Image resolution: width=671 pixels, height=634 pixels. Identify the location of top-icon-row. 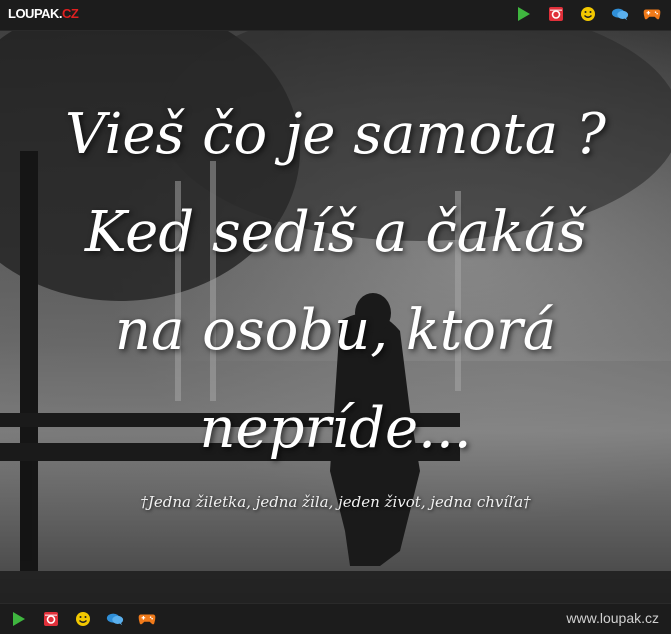
(588, 14).